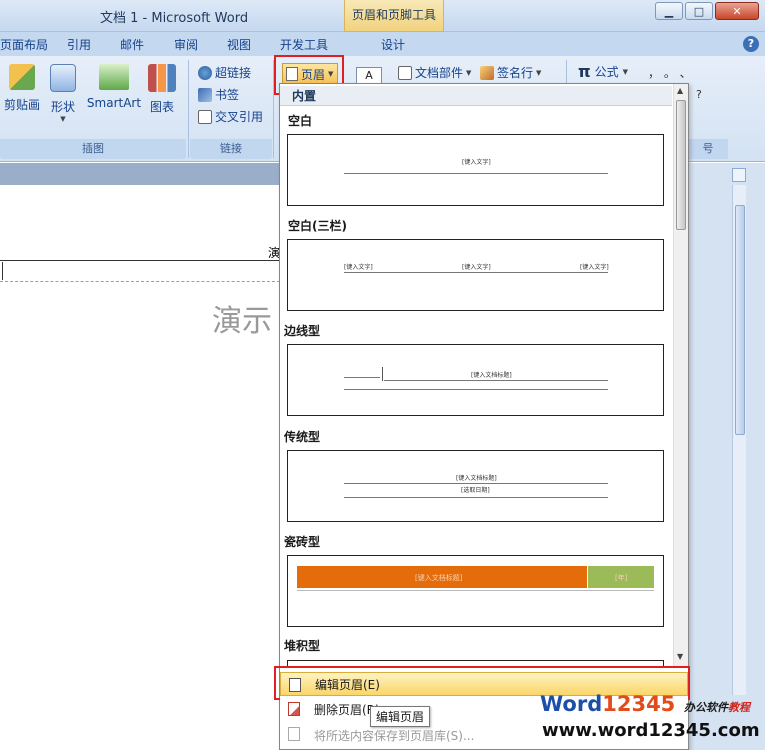 The width and height of the screenshot is (765, 750). I want to click on shapes-button: 形状 ▼, so click(63, 93).